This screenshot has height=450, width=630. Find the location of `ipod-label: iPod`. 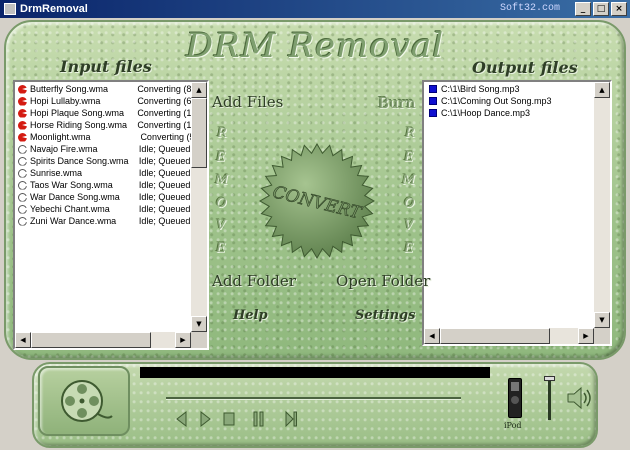

ipod-label: iPod is located at coordinates (513, 425).